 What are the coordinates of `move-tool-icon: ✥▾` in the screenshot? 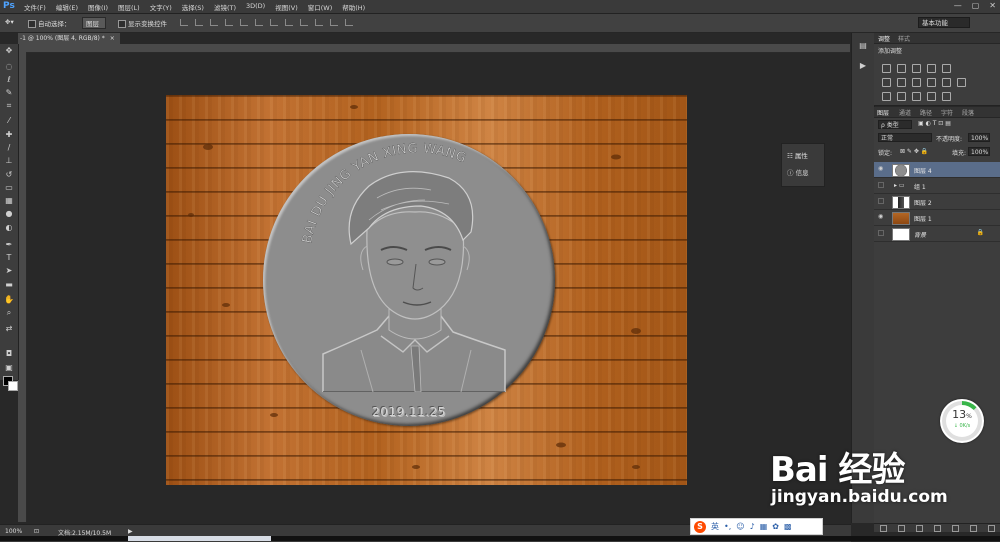 It's located at (9, 22).